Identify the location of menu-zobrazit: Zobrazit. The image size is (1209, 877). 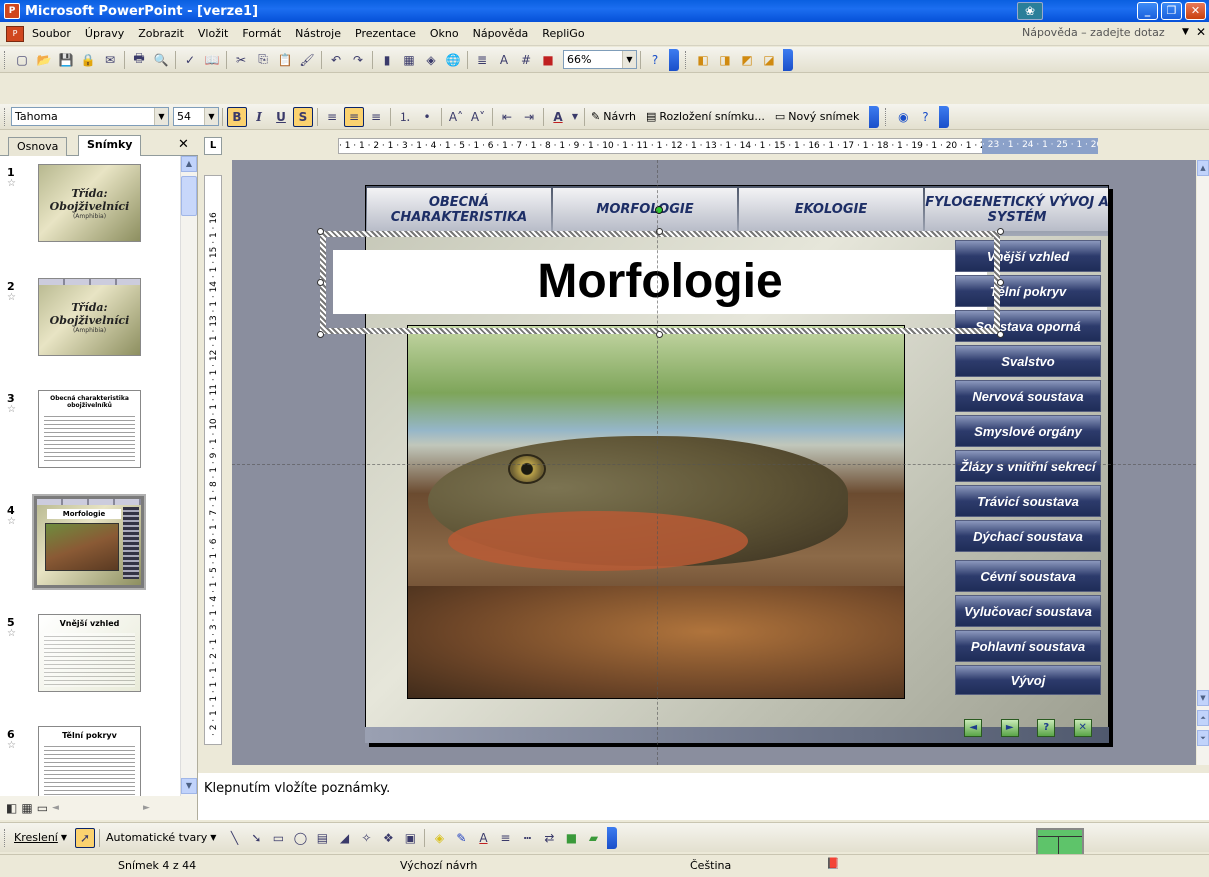
(161, 33).